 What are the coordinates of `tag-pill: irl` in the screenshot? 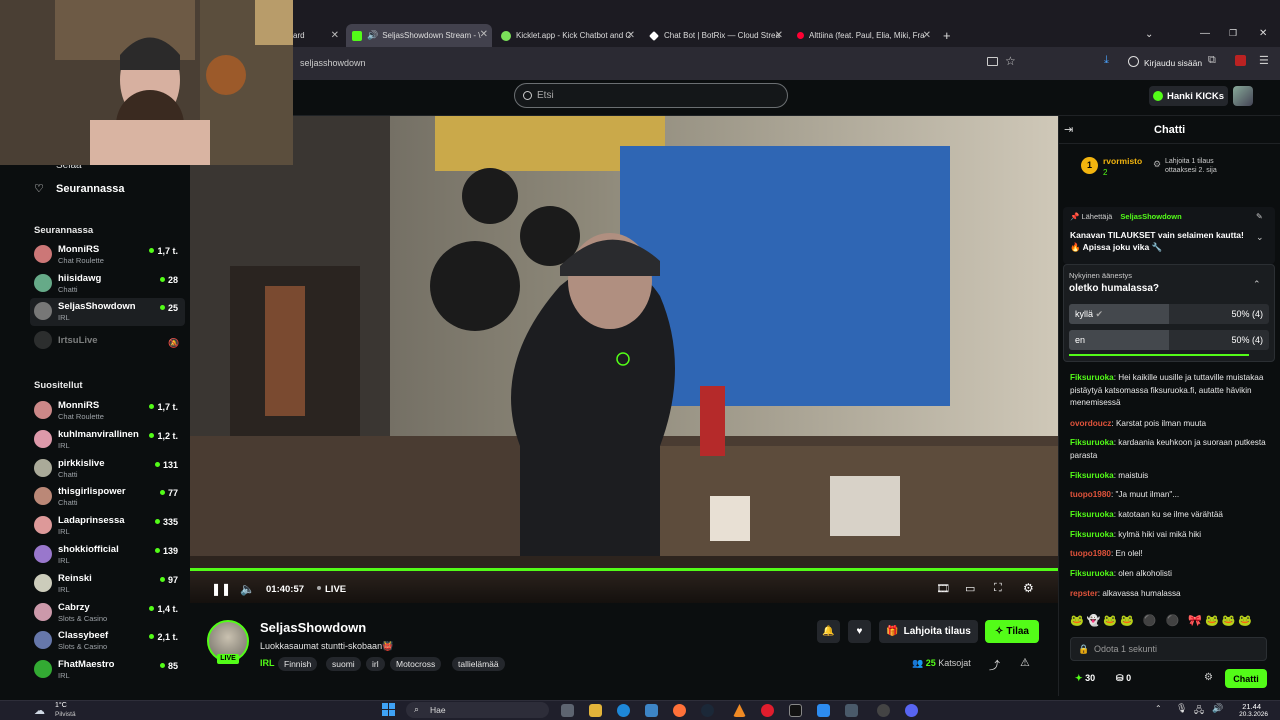 It's located at (375, 664).